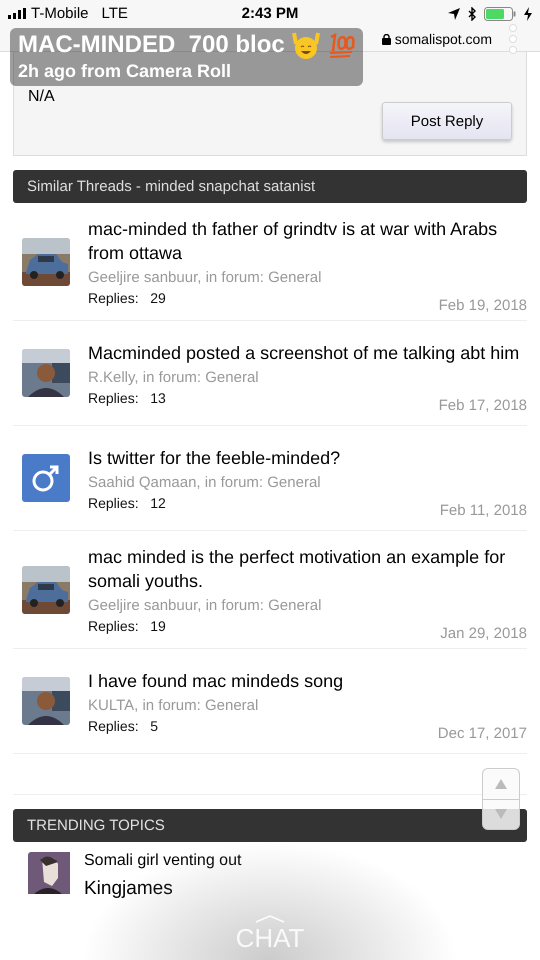  Describe the element at coordinates (270, 919) in the screenshot. I see `chevron-up-icon` at that location.